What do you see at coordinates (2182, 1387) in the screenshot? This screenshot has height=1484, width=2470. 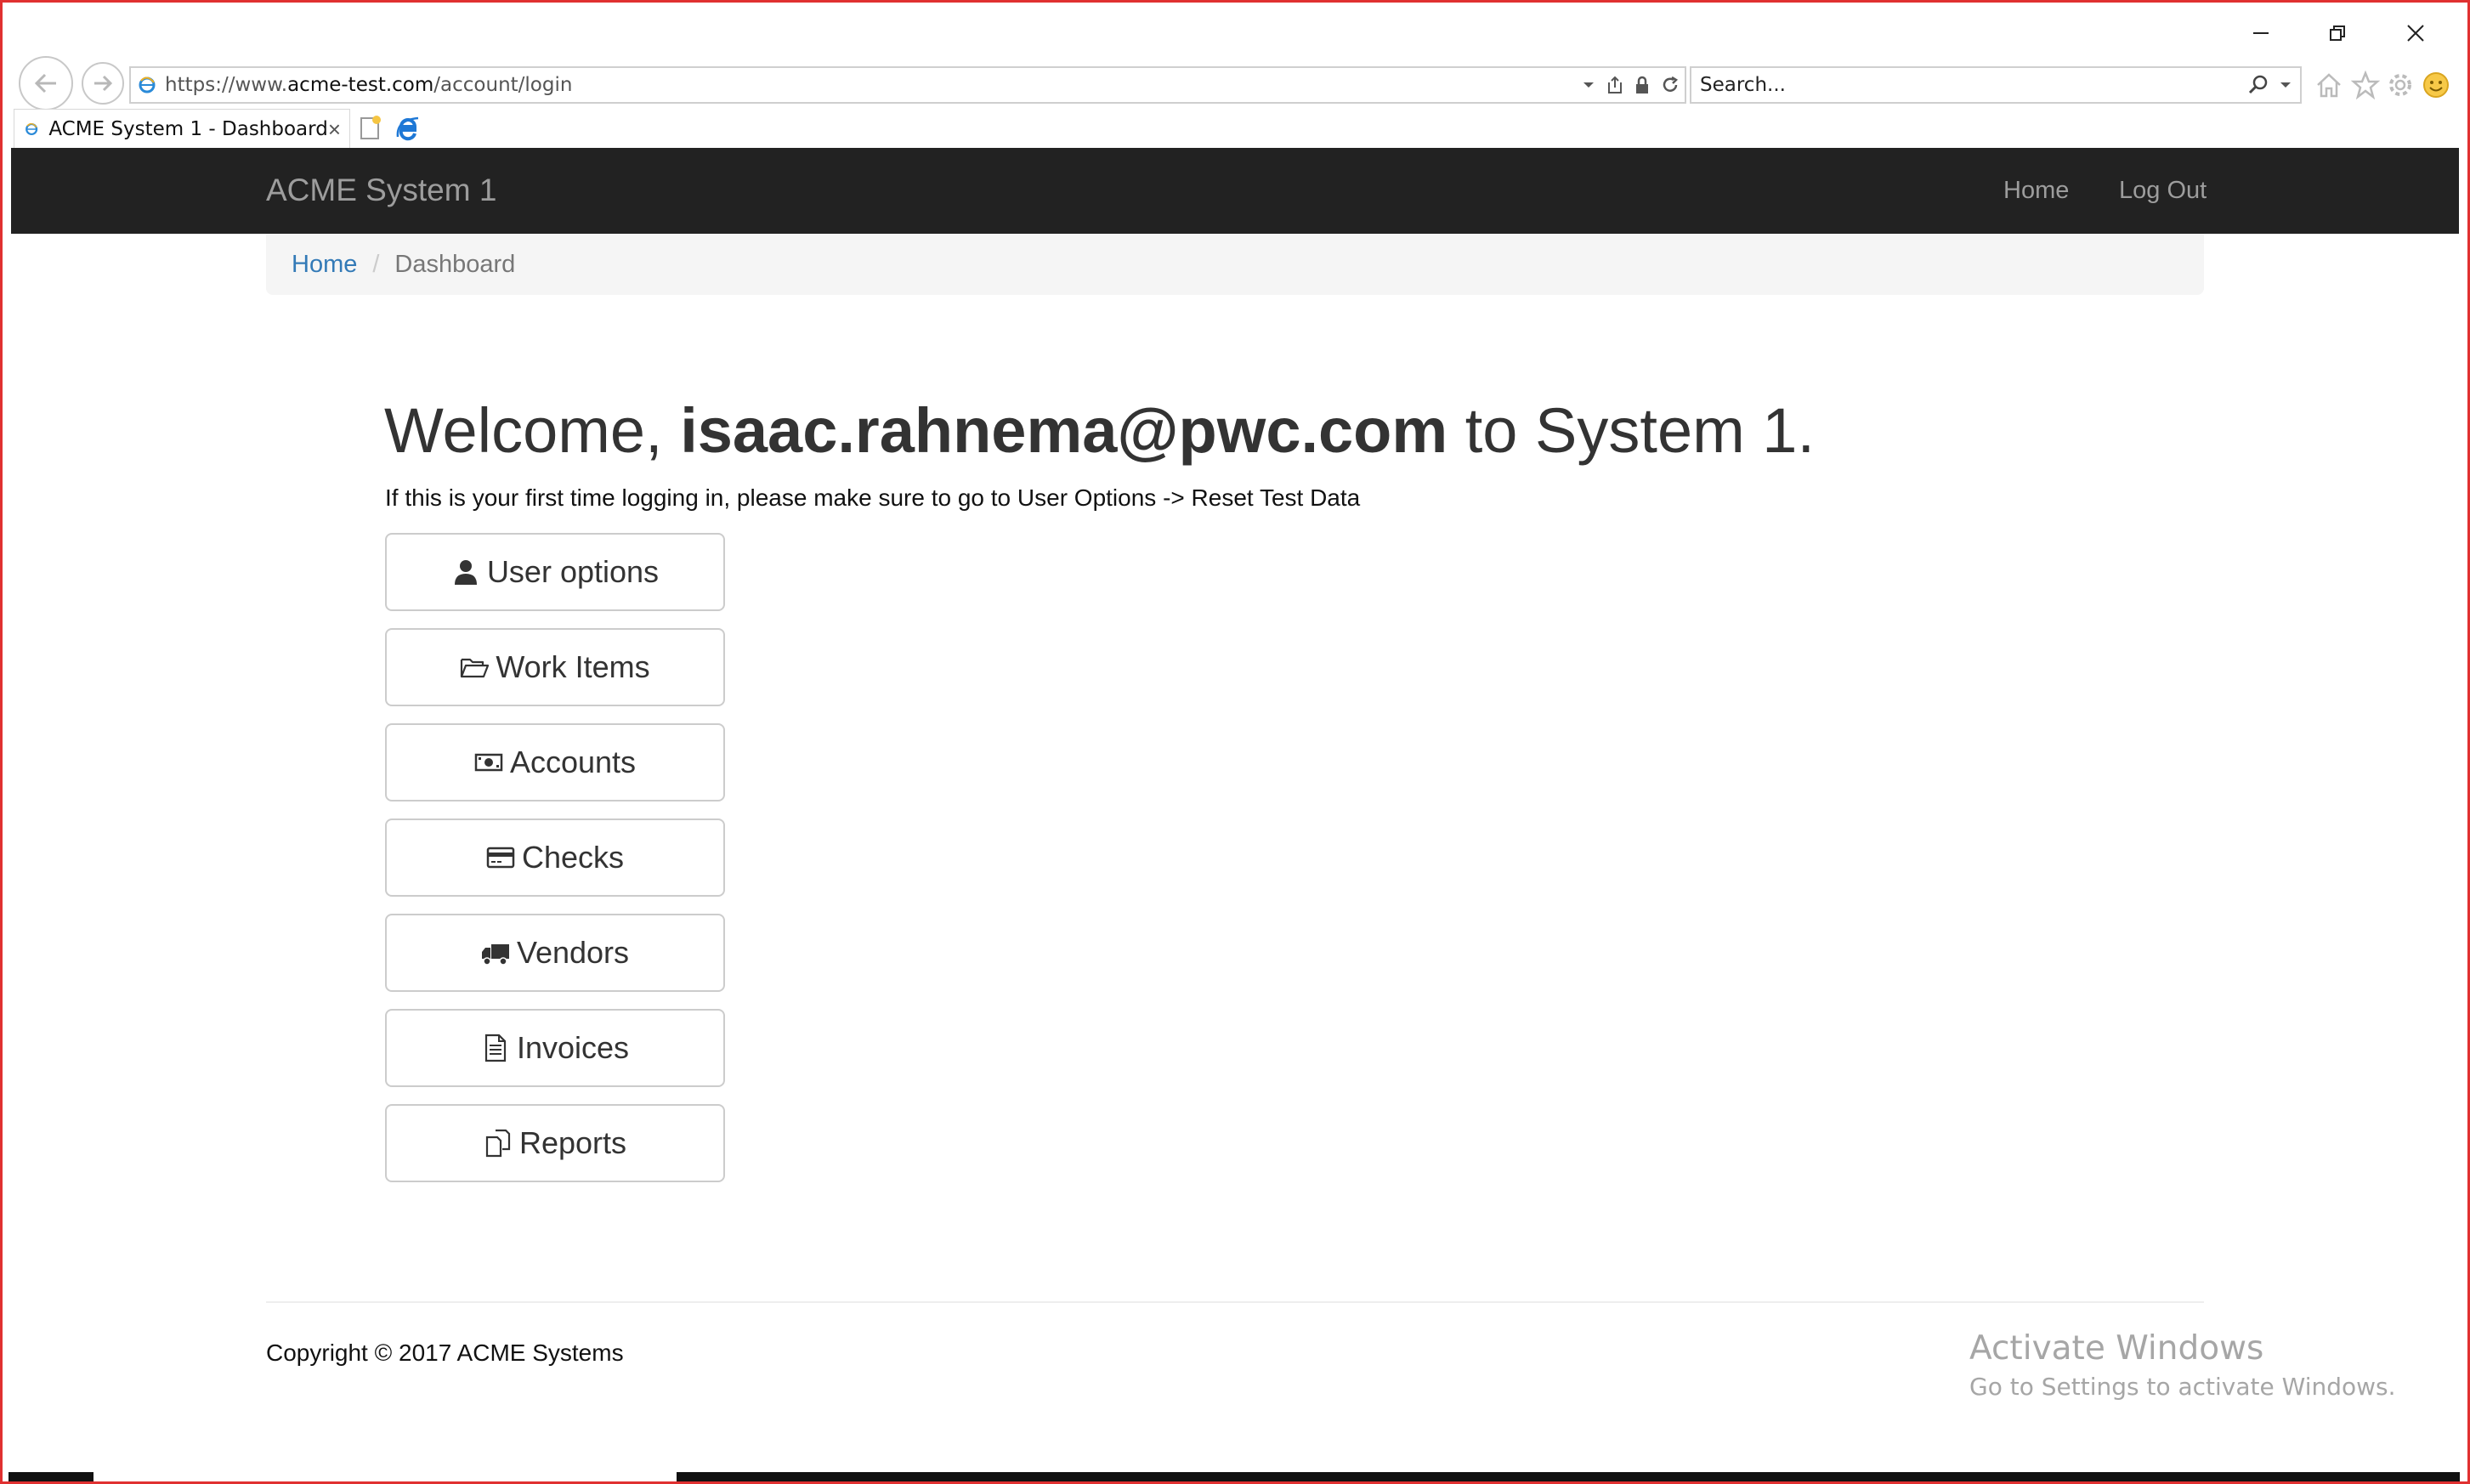 I see `watermark-subtitle: Go to Settings to activate Windows.` at bounding box center [2182, 1387].